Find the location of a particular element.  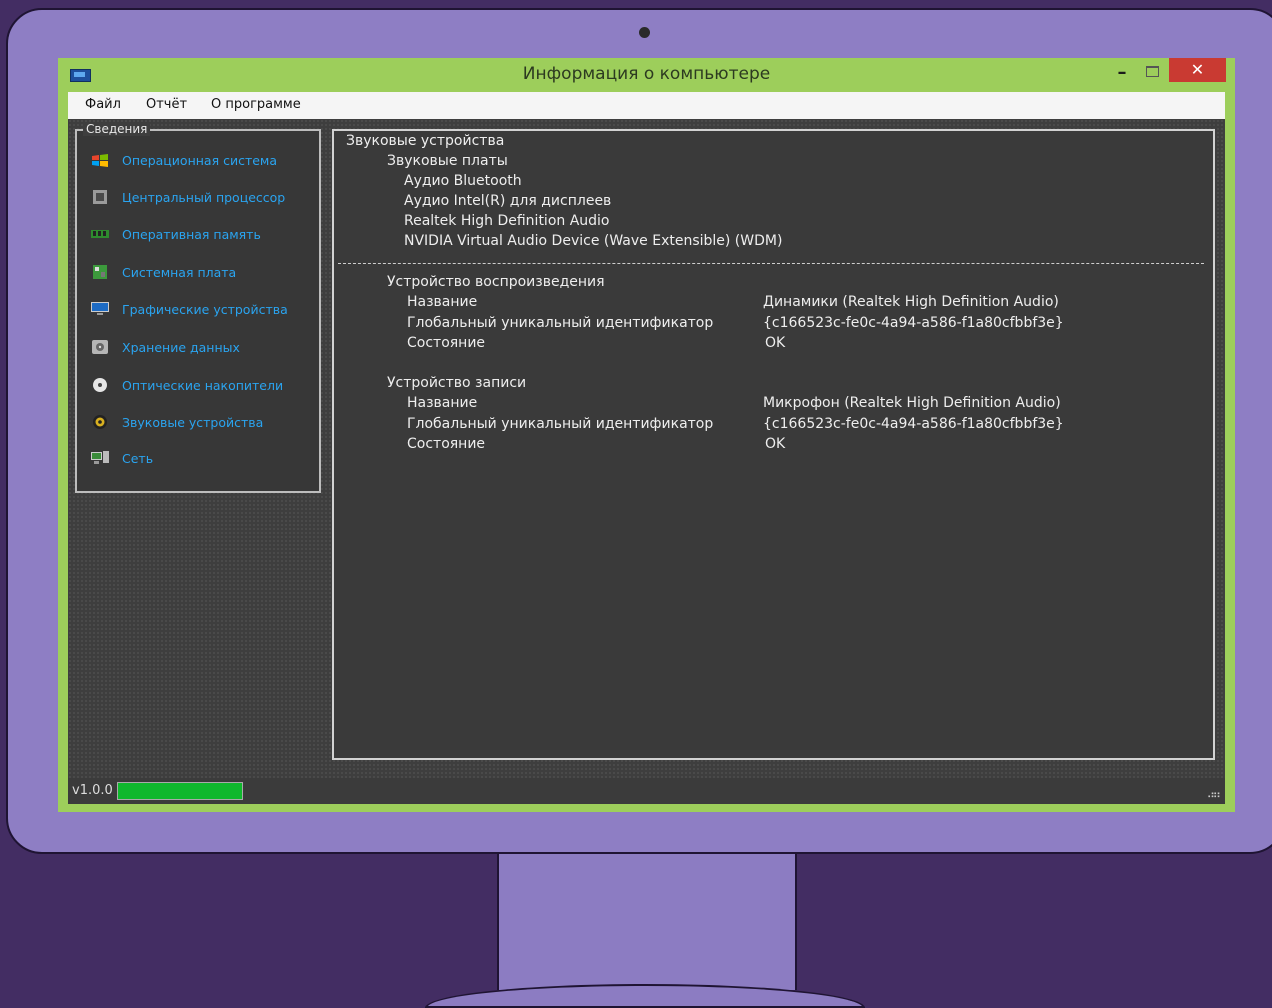

sound-card-item: Realtek High Definition Audio is located at coordinates (507, 221).